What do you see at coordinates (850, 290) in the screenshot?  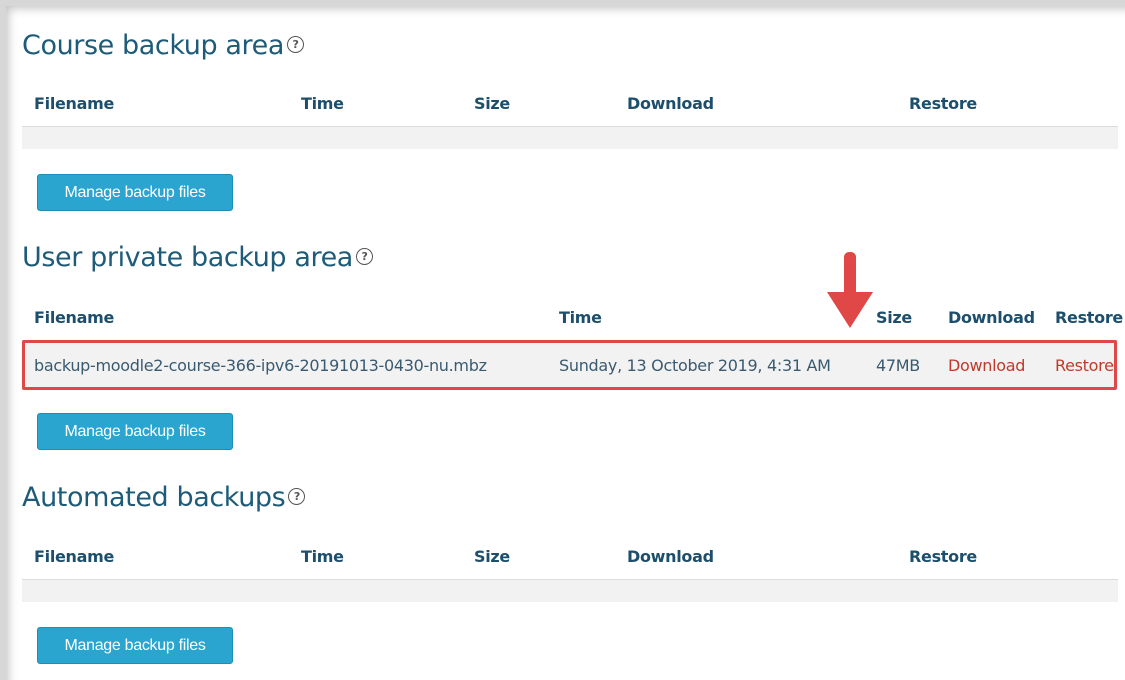 I see `down-arrow-icon` at bounding box center [850, 290].